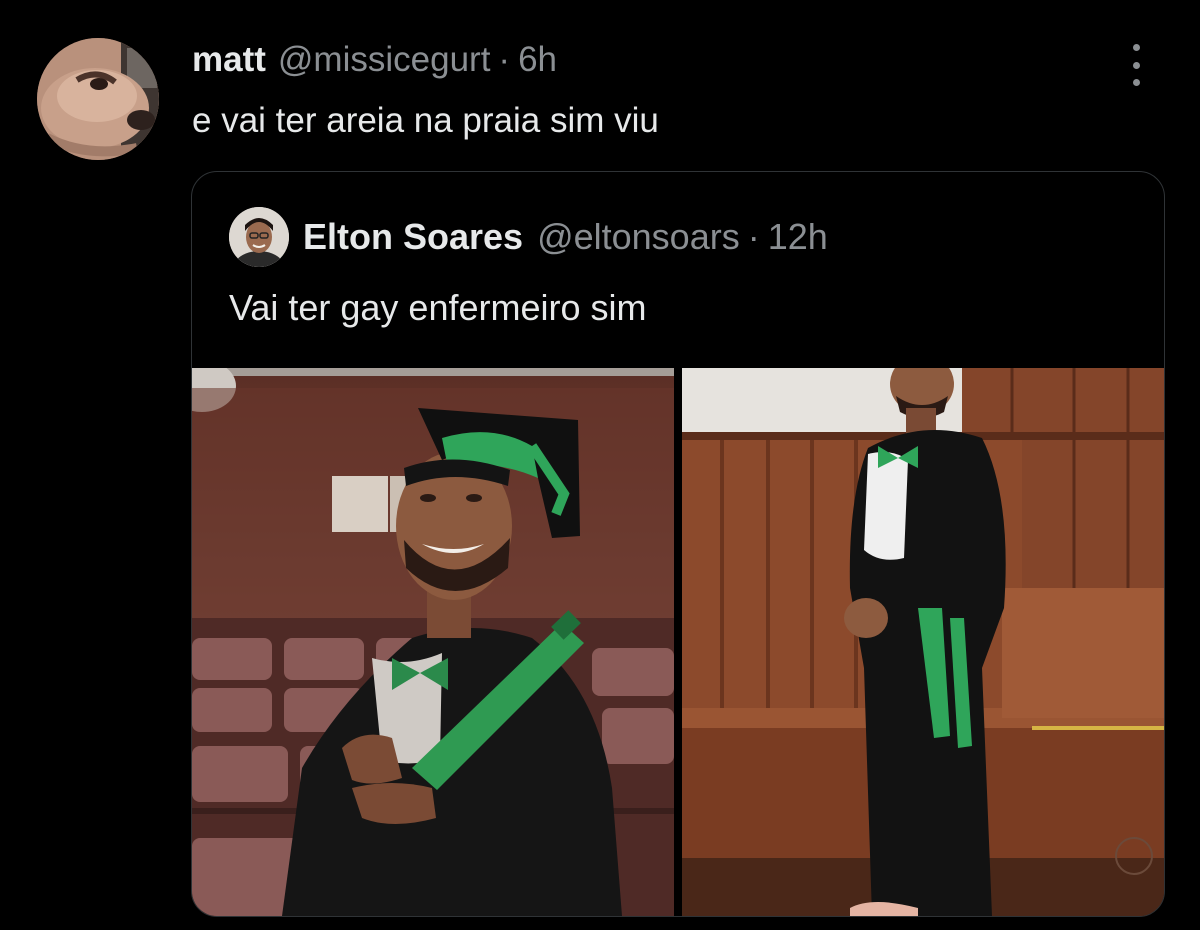  I want to click on tweet-header: matt @missicegurt · 6h, so click(374, 63).